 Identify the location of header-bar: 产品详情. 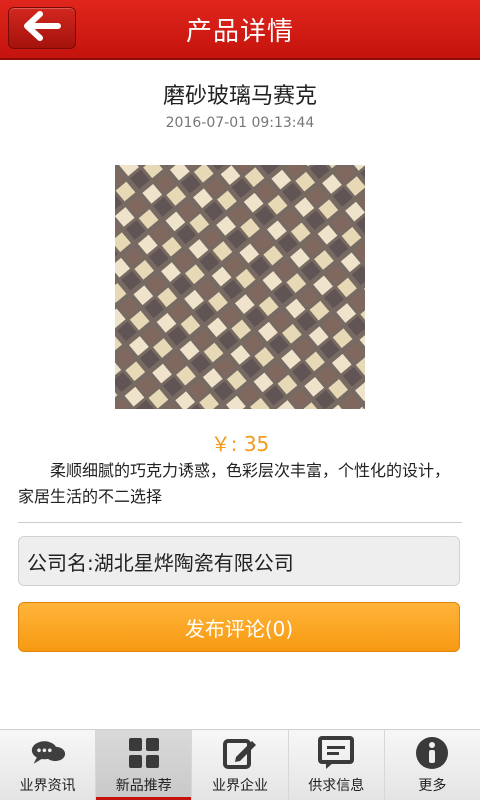
(240, 30).